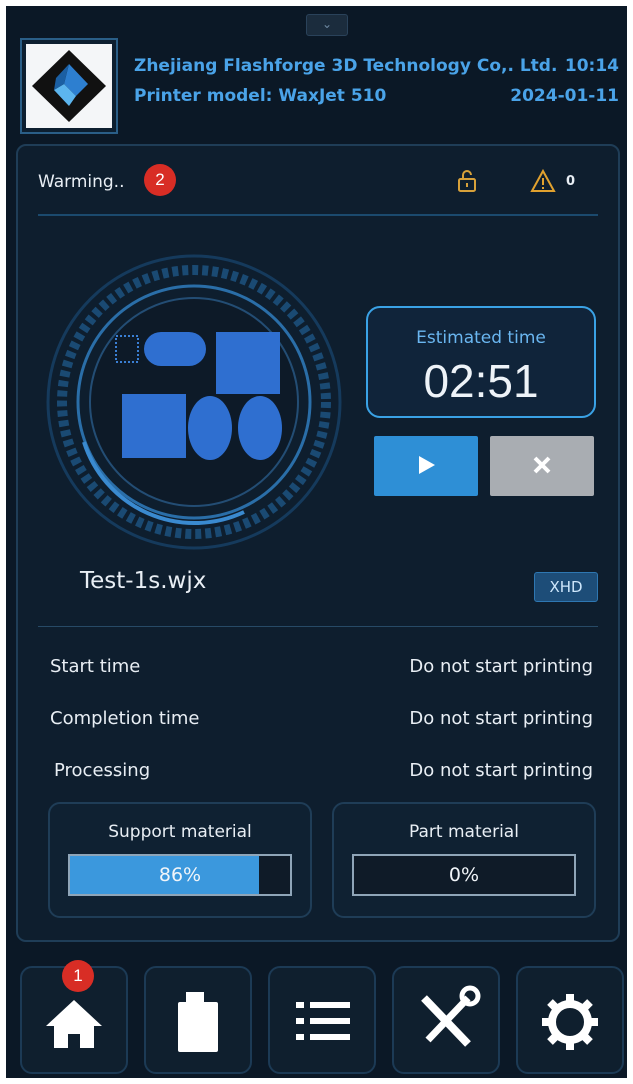 Image resolution: width=633 pixels, height=1084 pixels. I want to click on quality-badge: XHD, so click(566, 587).